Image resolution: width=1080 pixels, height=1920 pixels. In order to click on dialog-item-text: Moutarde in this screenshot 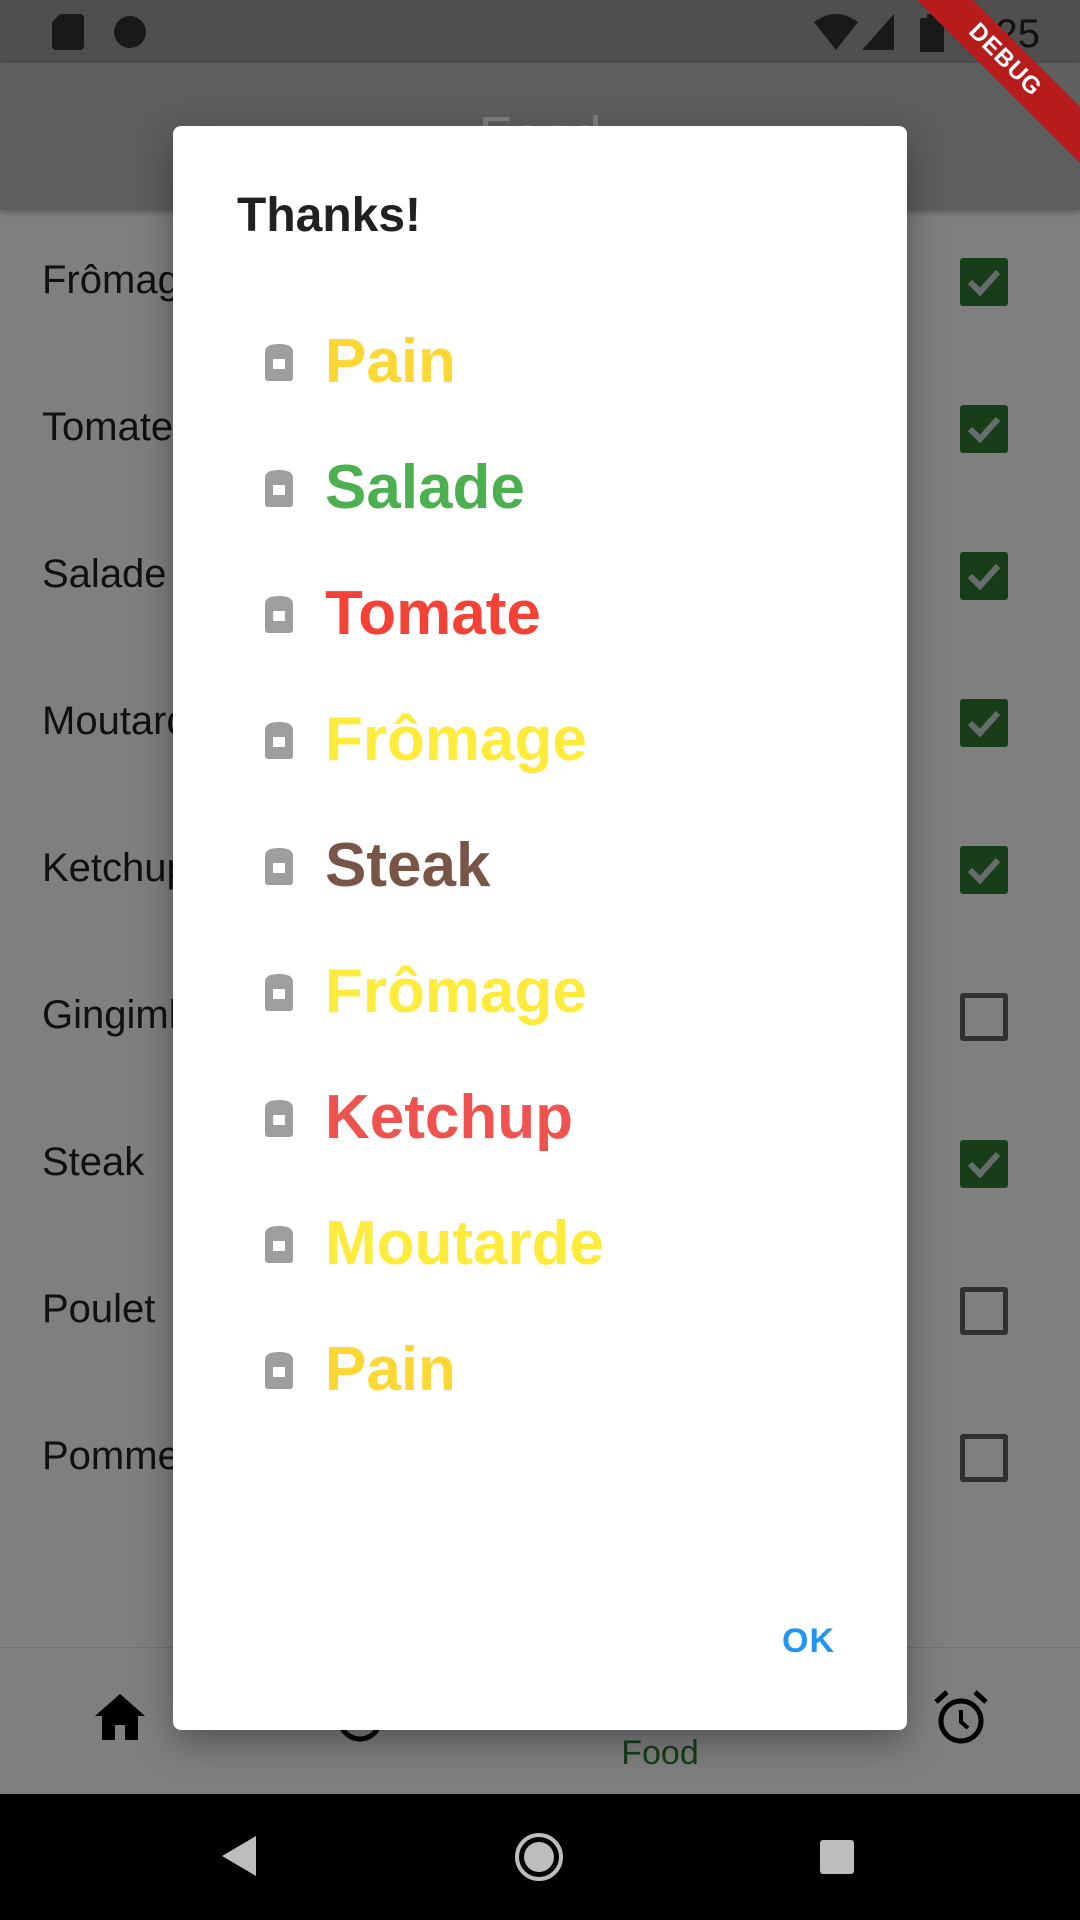, I will do `click(464, 1243)`.